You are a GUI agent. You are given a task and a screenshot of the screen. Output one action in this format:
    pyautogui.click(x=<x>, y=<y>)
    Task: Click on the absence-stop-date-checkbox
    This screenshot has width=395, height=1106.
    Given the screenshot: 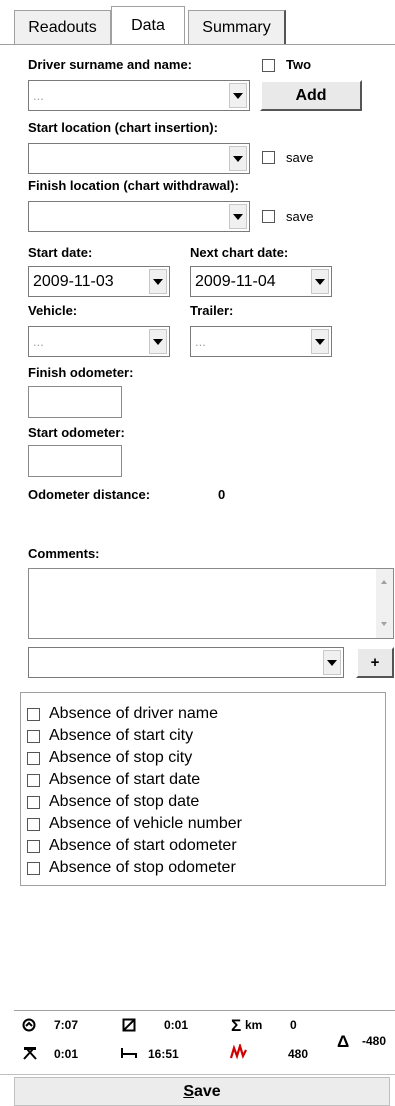 What is the action you would take?
    pyautogui.click(x=33, y=802)
    